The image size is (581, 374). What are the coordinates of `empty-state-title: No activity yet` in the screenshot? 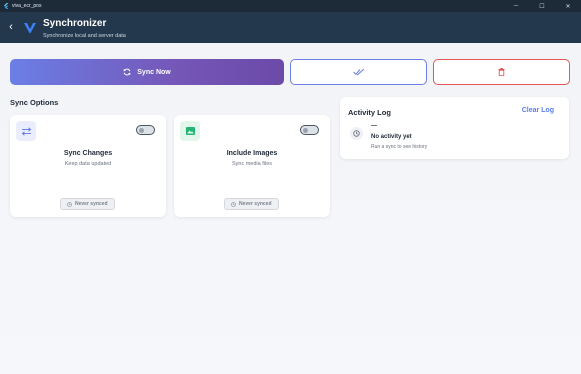 It's located at (391, 137).